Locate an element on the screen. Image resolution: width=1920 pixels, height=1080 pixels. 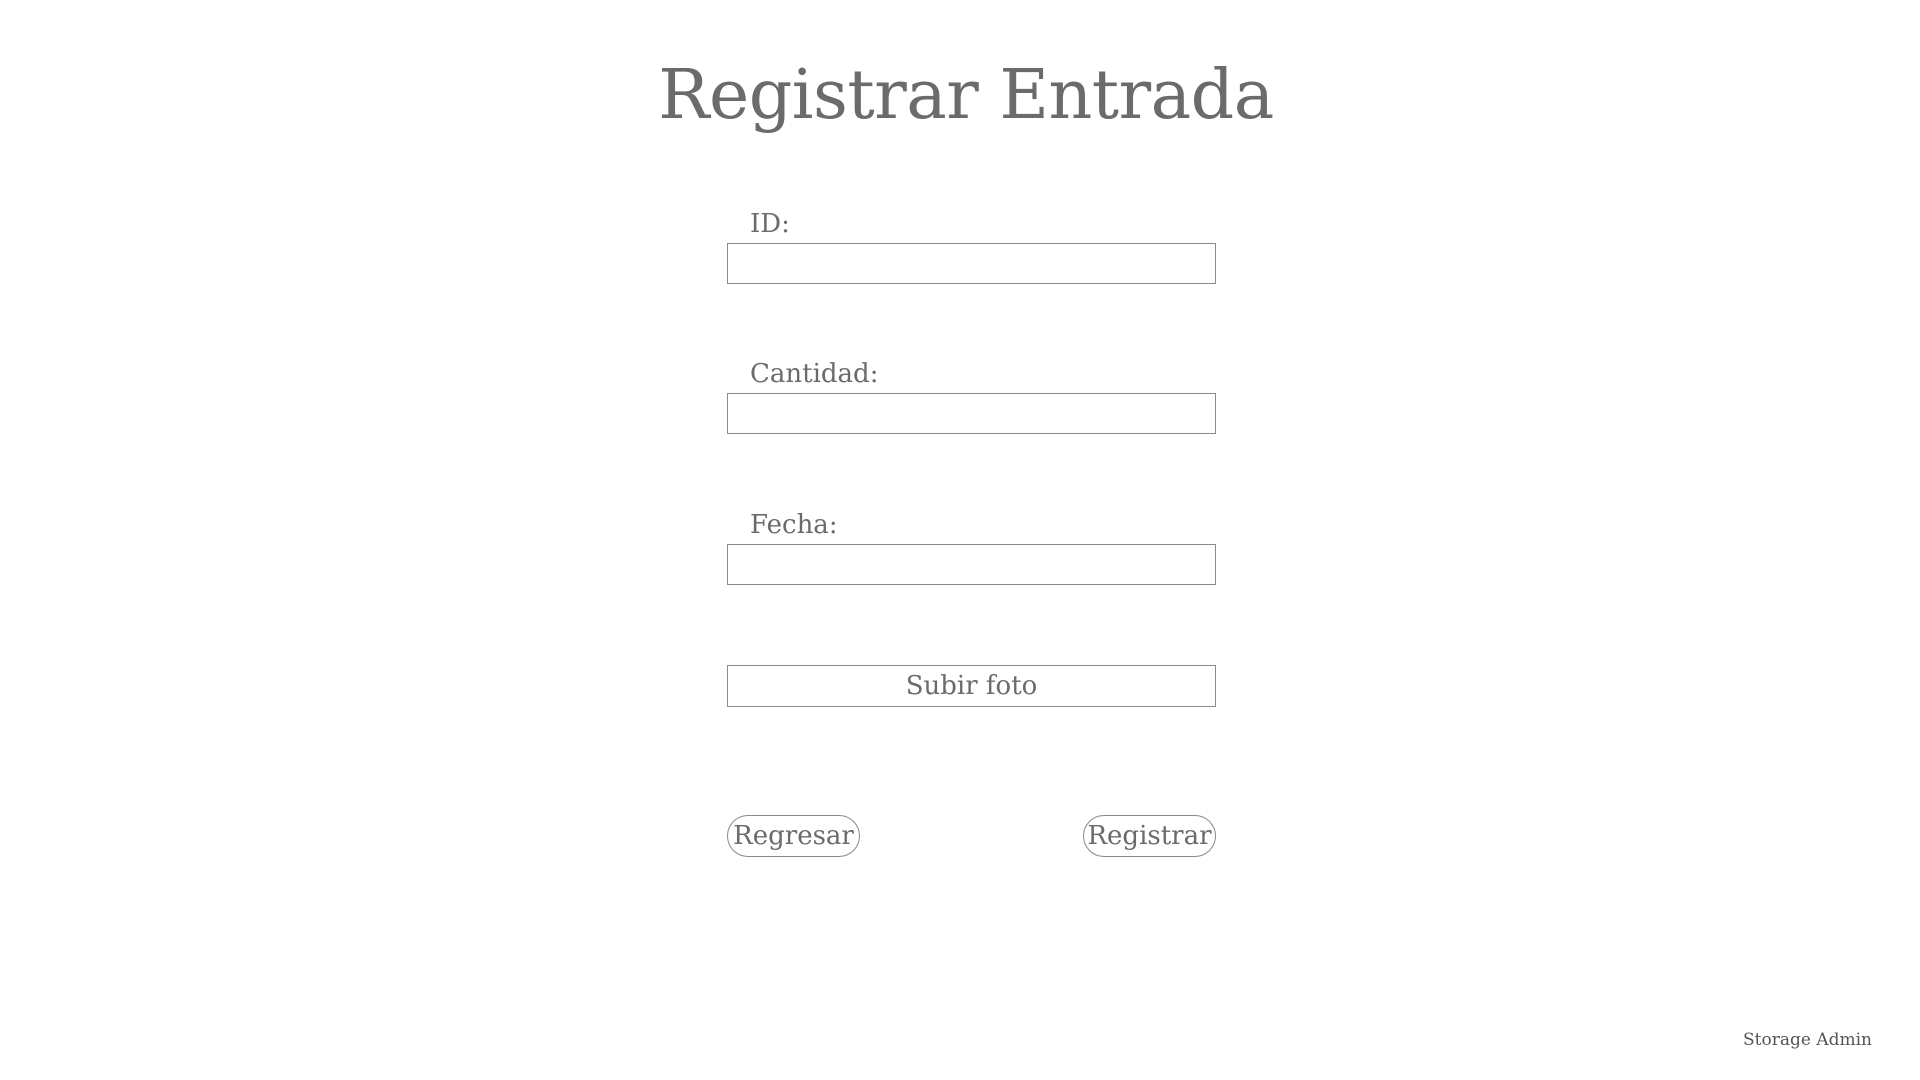
back-button-label: Regresar is located at coordinates (793, 836).